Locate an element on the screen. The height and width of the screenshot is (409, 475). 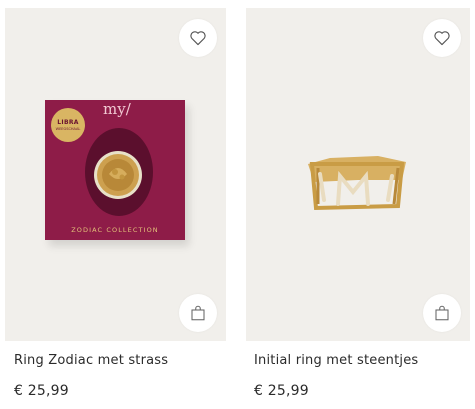
libra-sticker: LIBRA WEEGSCHAAL is located at coordinates (68, 125).